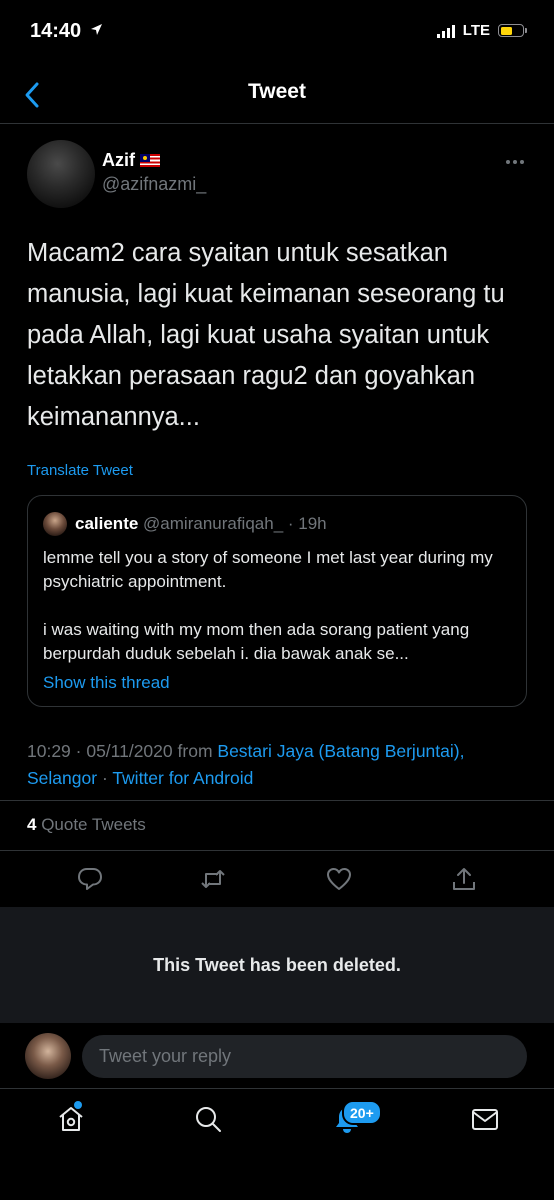 This screenshot has width=554, height=1200. What do you see at coordinates (362, 1112) in the screenshot?
I see `notifications-badge: 20+` at bounding box center [362, 1112].